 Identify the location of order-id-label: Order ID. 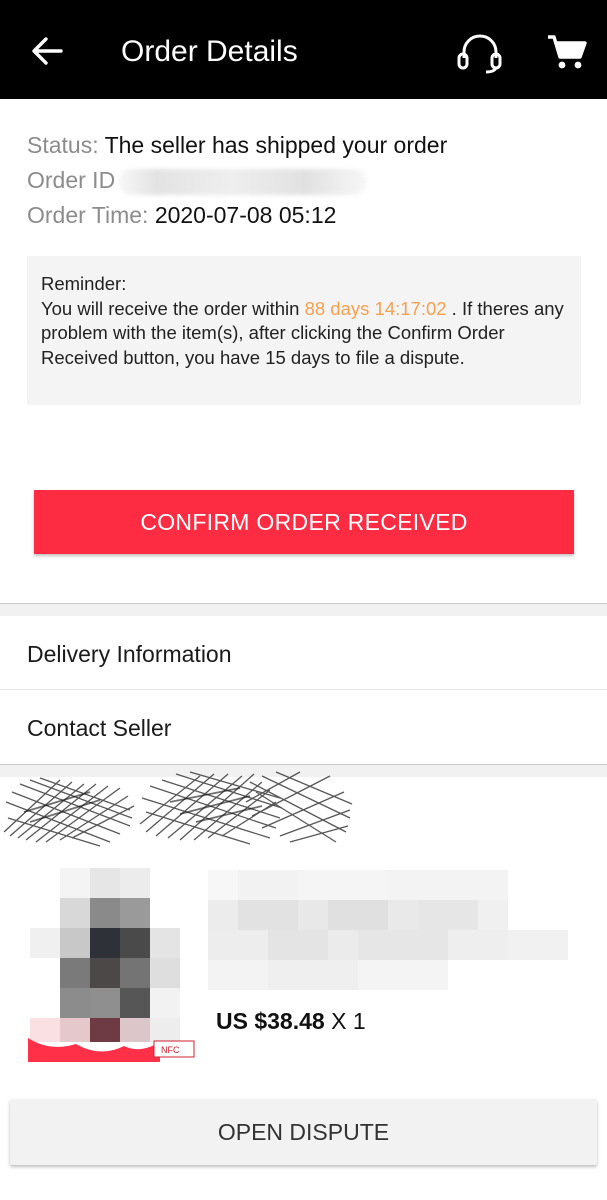
(71, 180).